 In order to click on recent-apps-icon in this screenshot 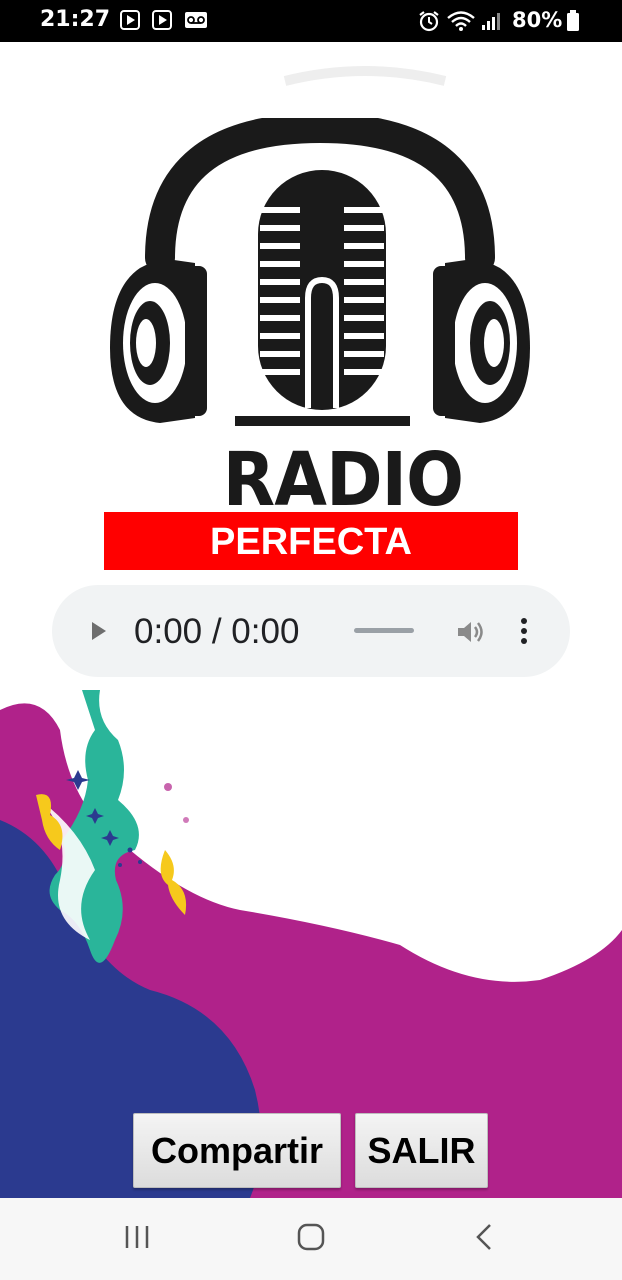, I will do `click(137, 1237)`.